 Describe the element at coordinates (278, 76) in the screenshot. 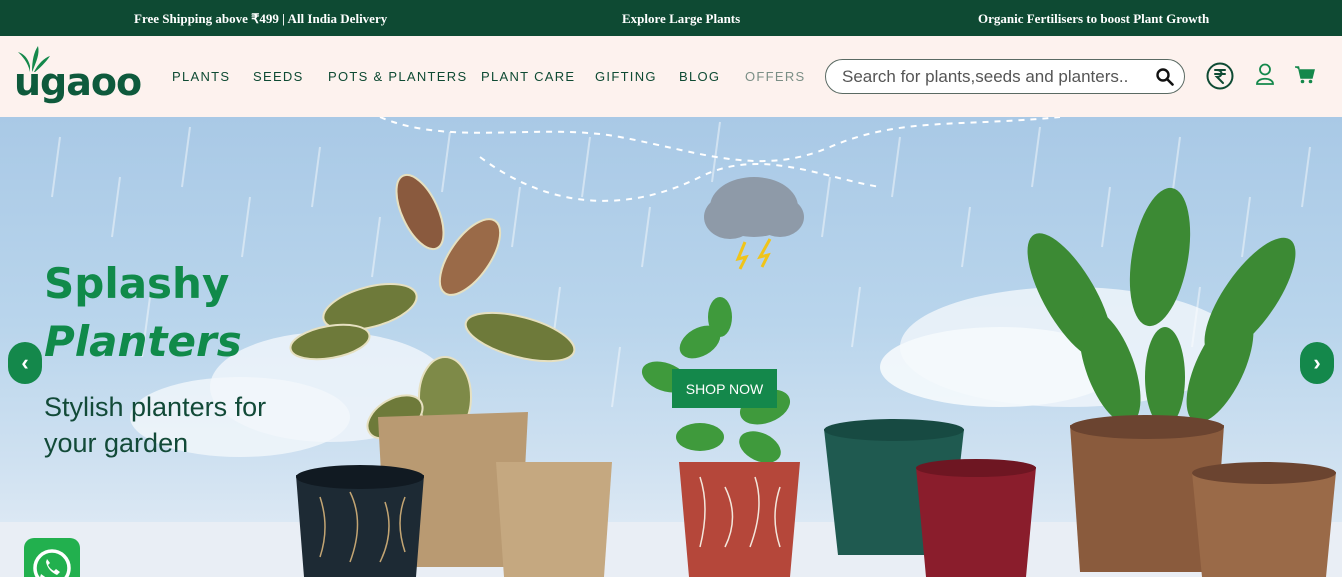

I see `nav-seeds: SEEDS` at that location.